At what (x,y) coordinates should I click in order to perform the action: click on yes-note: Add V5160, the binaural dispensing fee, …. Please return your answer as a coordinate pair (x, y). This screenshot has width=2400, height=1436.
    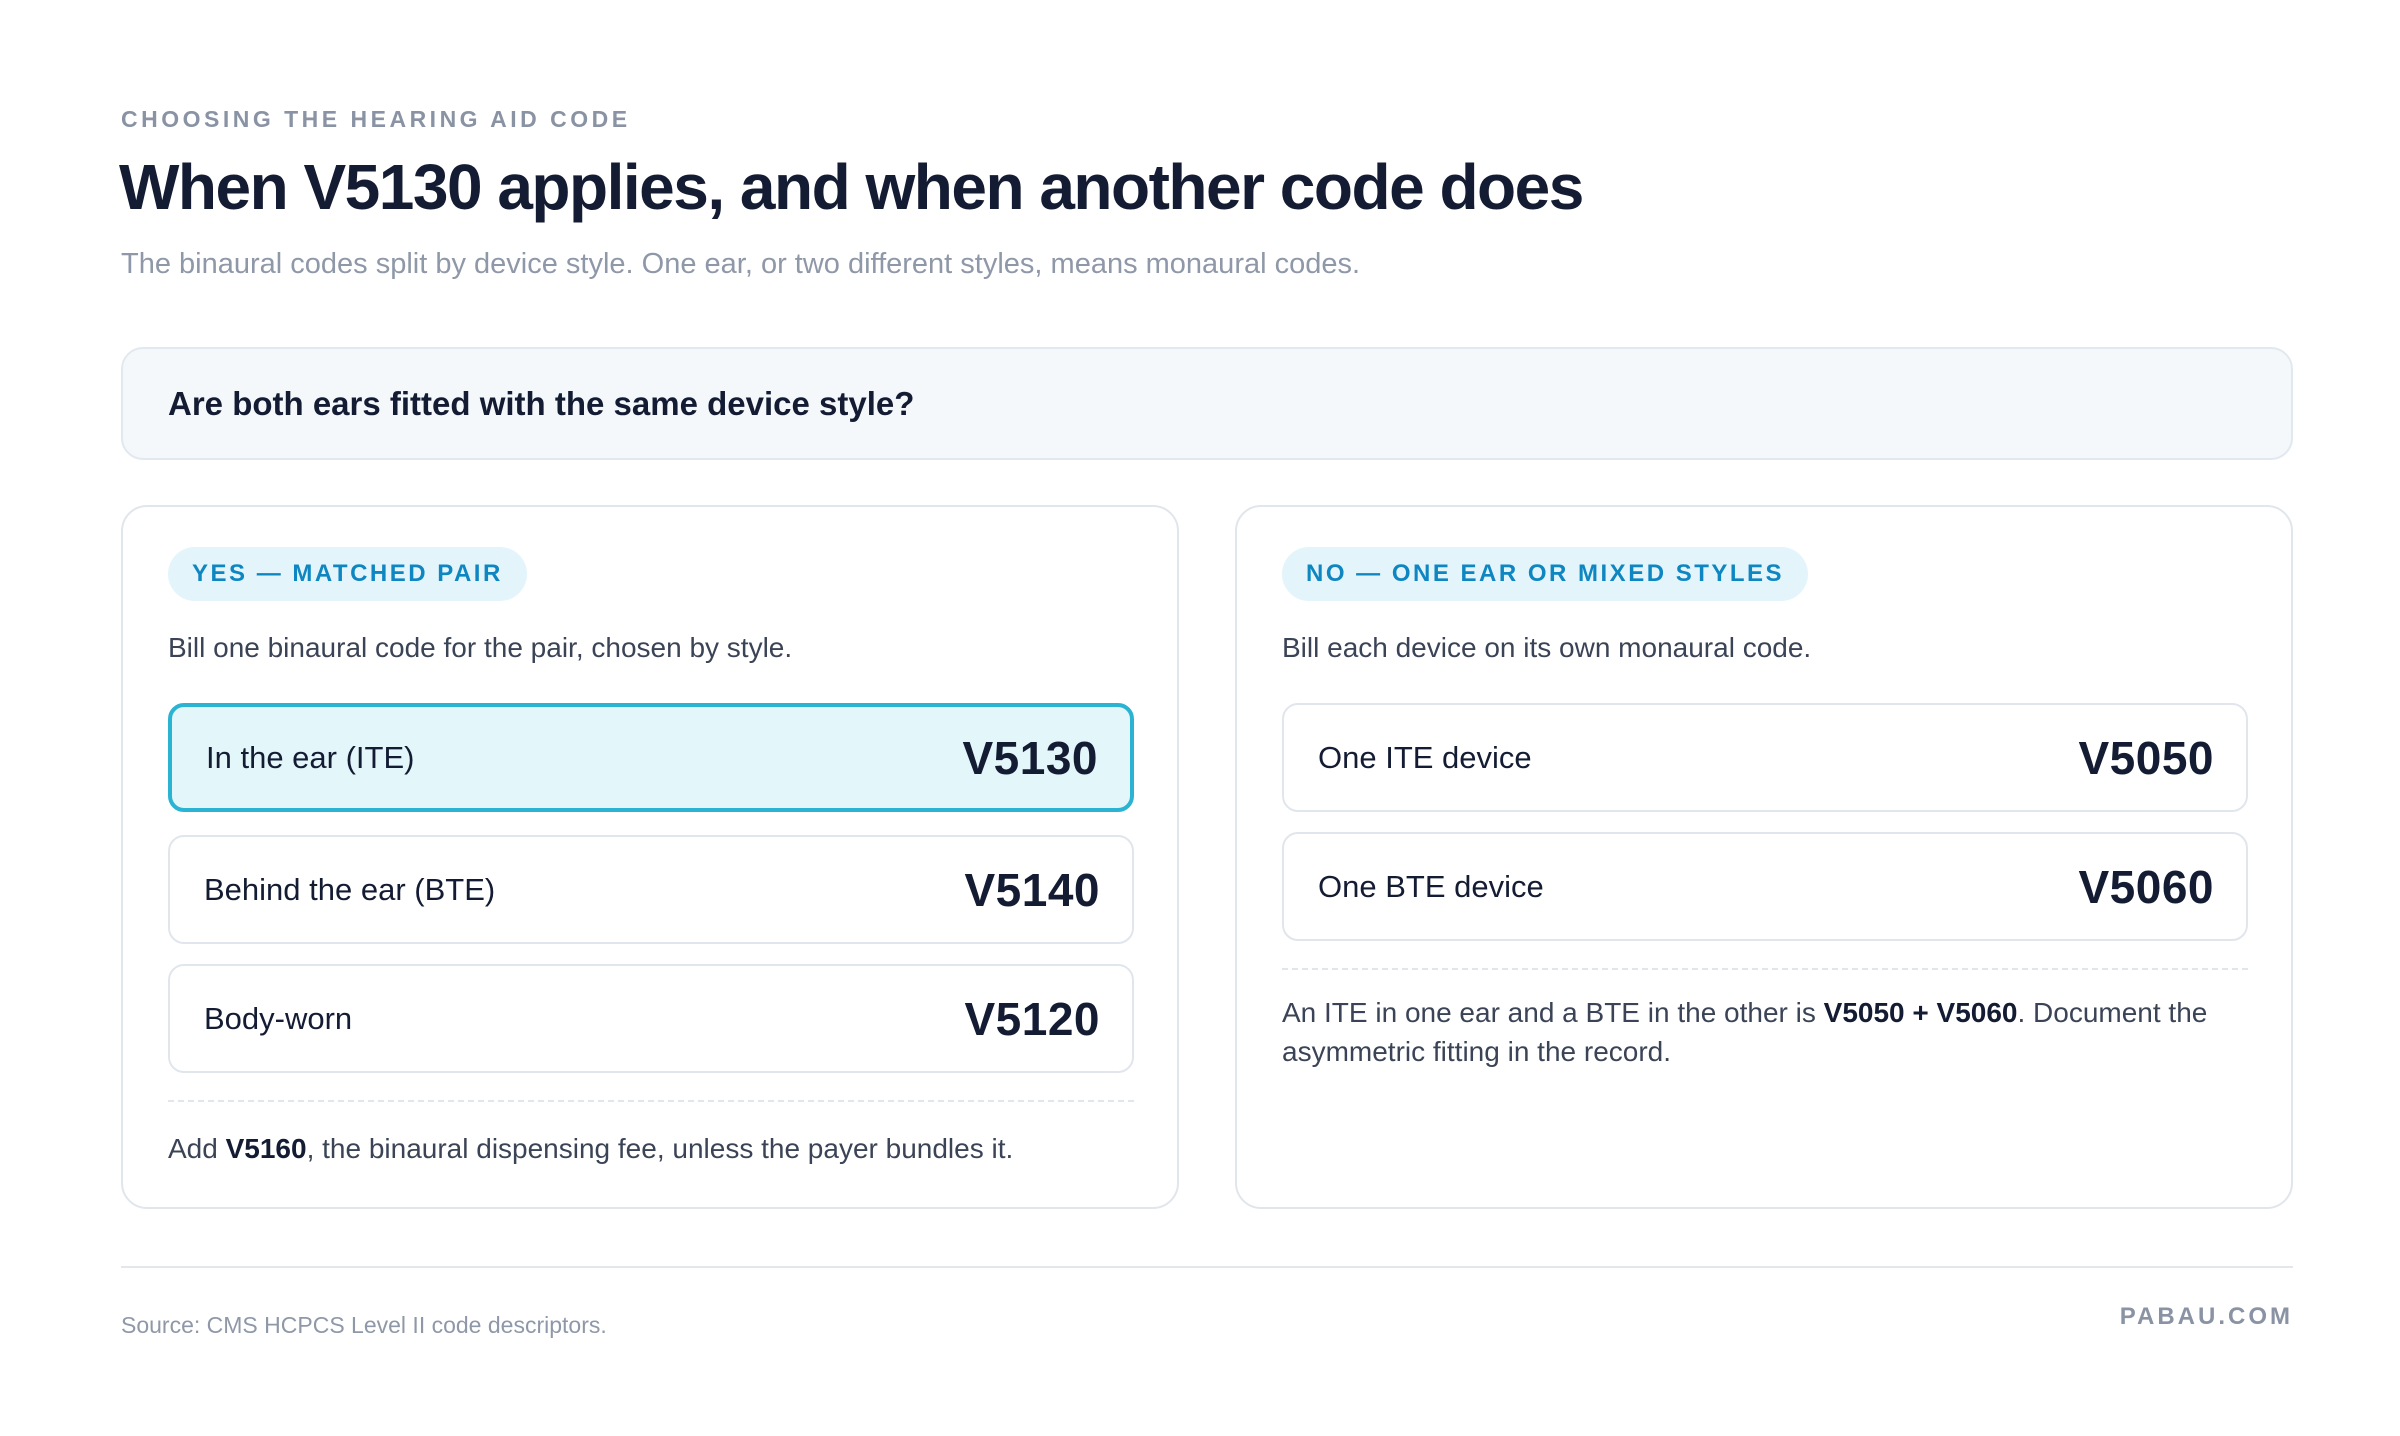
    Looking at the image, I should click on (651, 1148).